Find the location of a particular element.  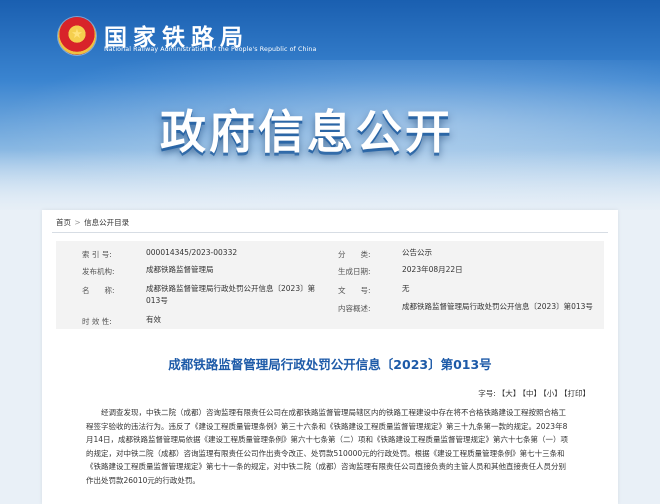

hero-title: 政府信息公开 is located at coordinates (307, 132).